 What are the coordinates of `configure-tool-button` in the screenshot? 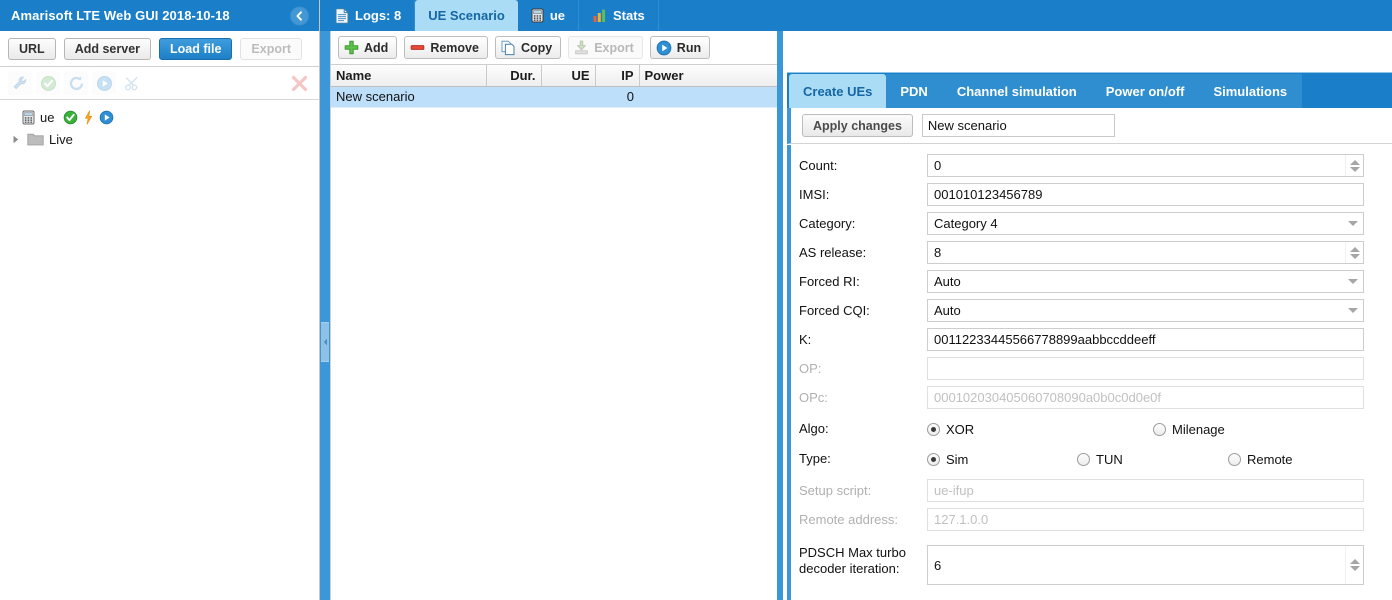 It's located at (20, 83).